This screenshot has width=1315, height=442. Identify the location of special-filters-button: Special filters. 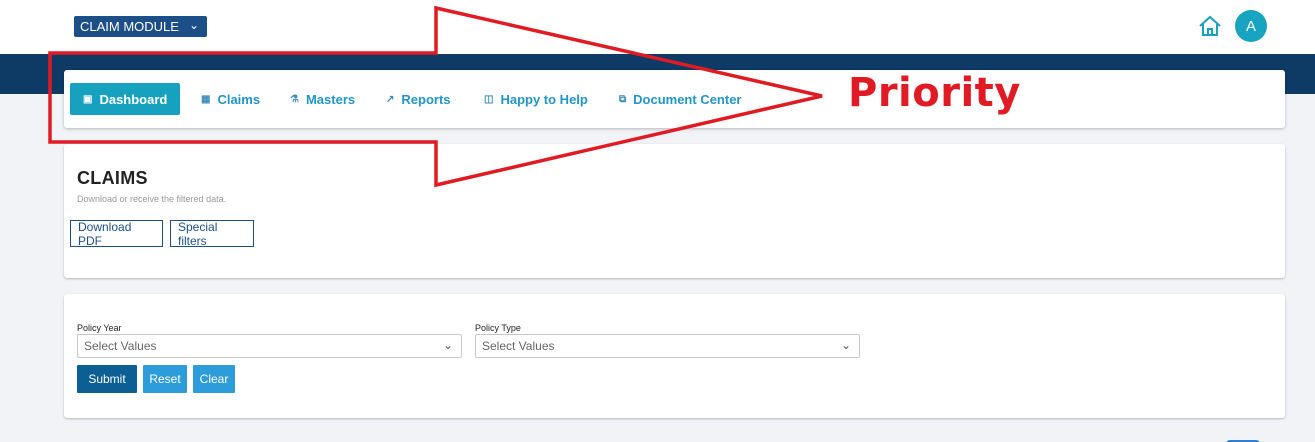
(212, 234).